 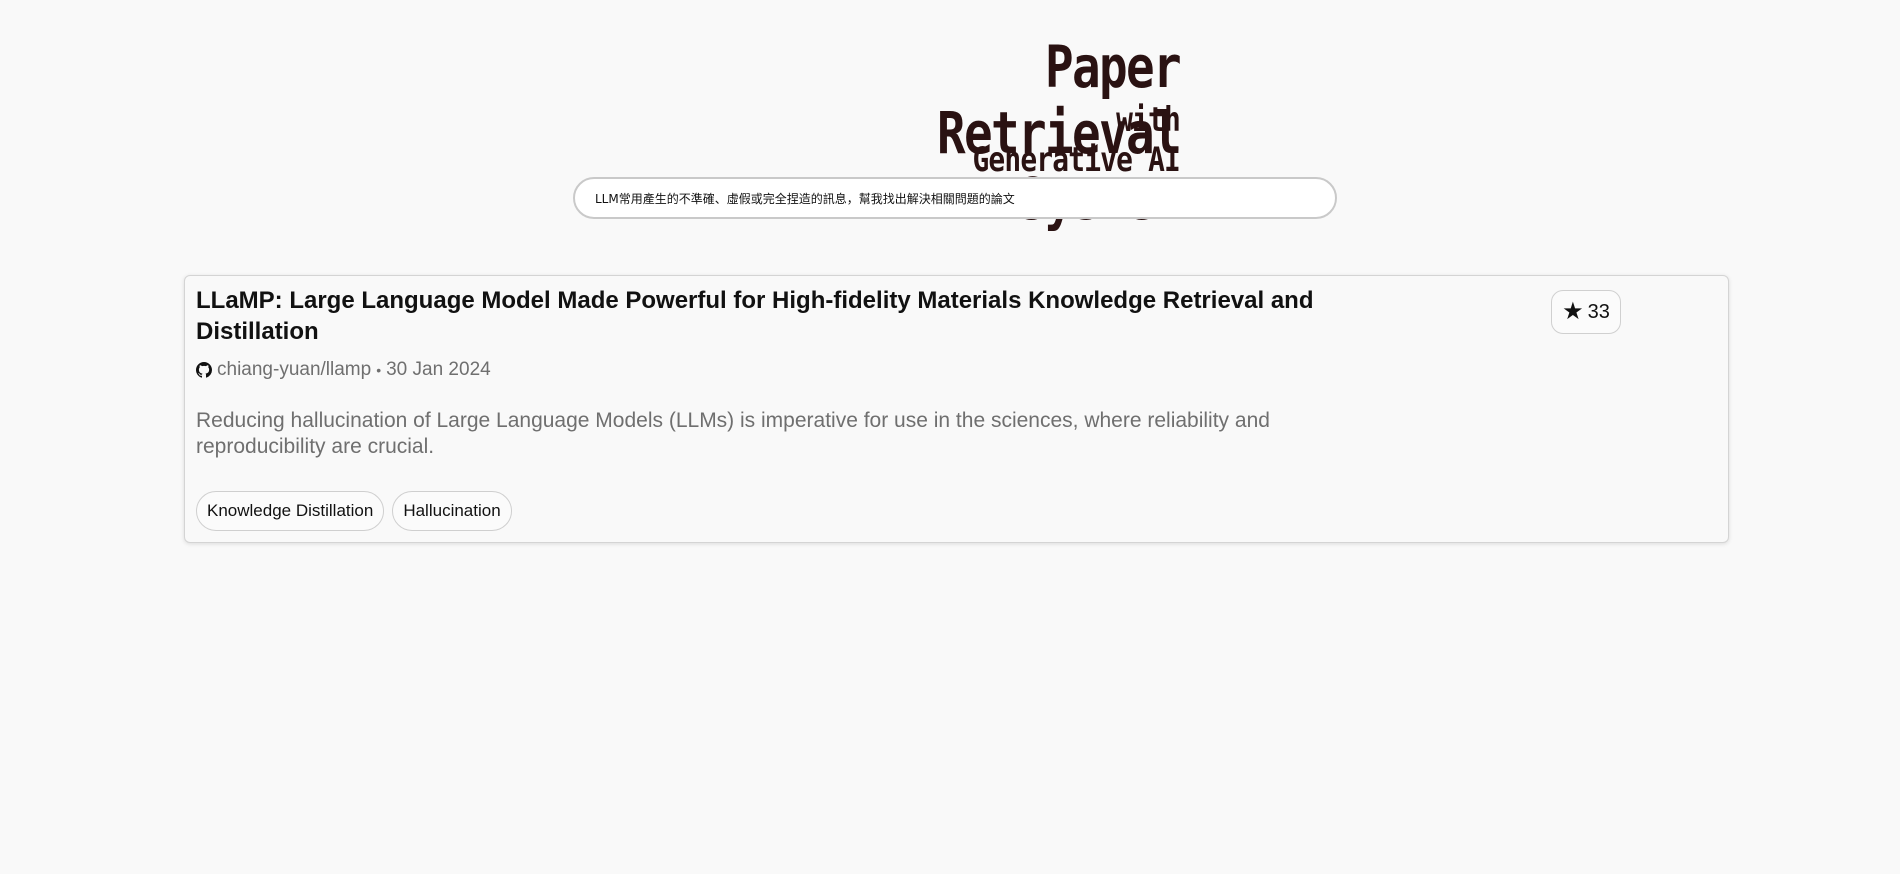 I want to click on app-subtitle: with Generative AI, so click(x=1076, y=140).